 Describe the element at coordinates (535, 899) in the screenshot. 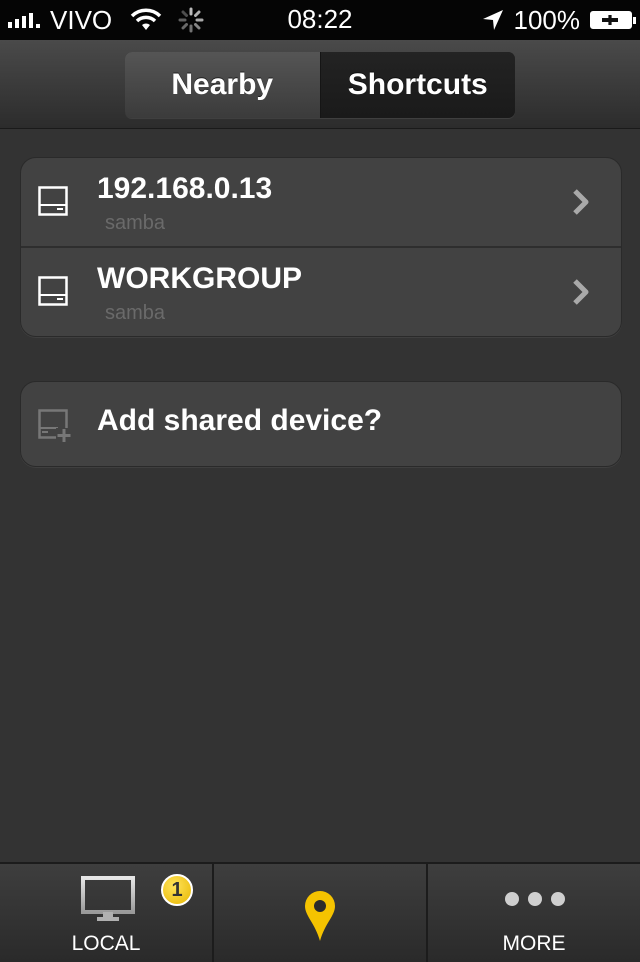

I see `more-dots-icon` at that location.